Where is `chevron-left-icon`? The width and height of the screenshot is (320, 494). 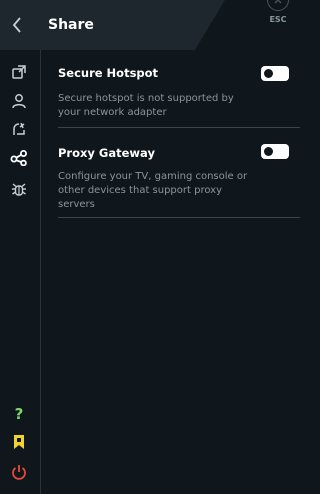
chevron-left-icon is located at coordinates (16, 25).